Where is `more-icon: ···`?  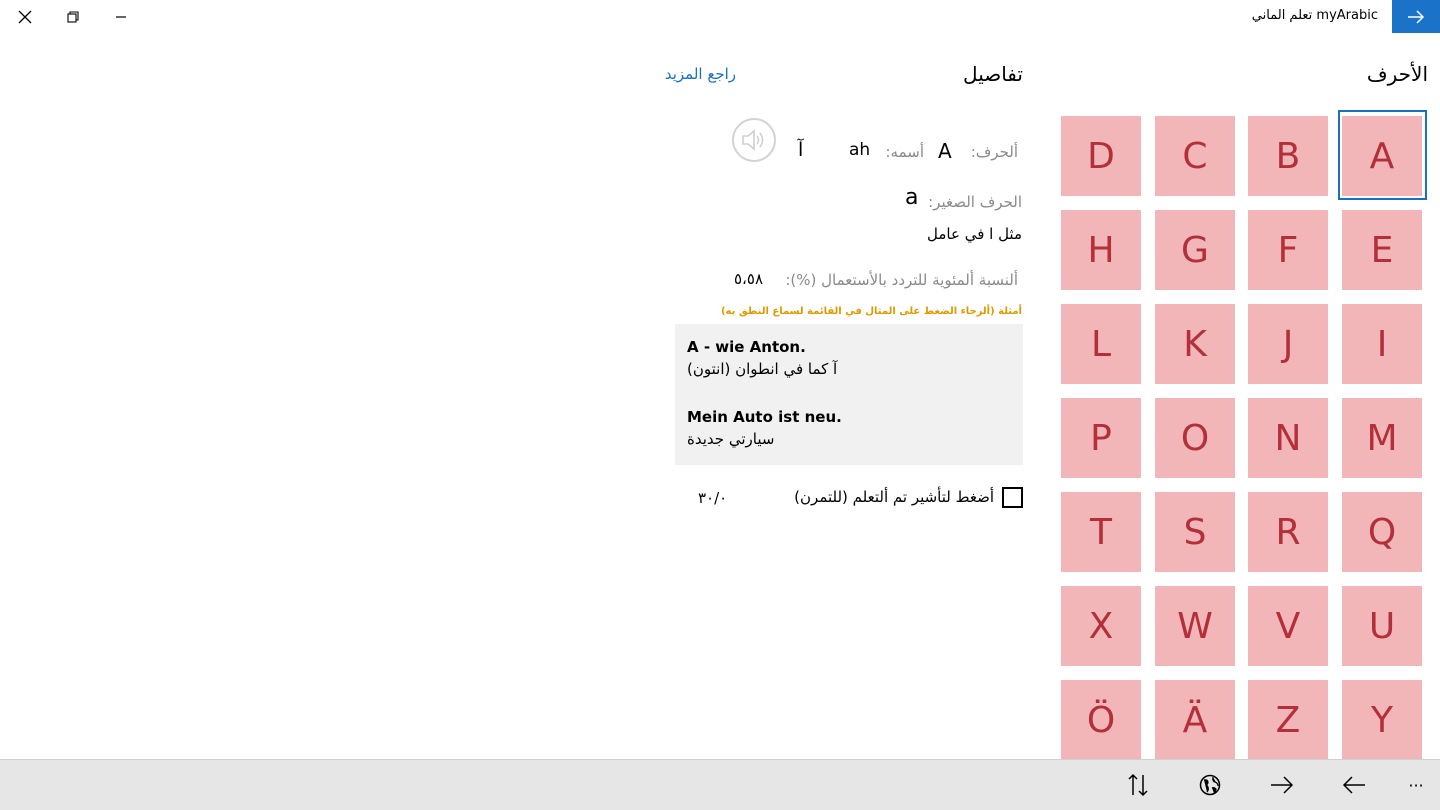
more-icon: ··· is located at coordinates (1416, 785).